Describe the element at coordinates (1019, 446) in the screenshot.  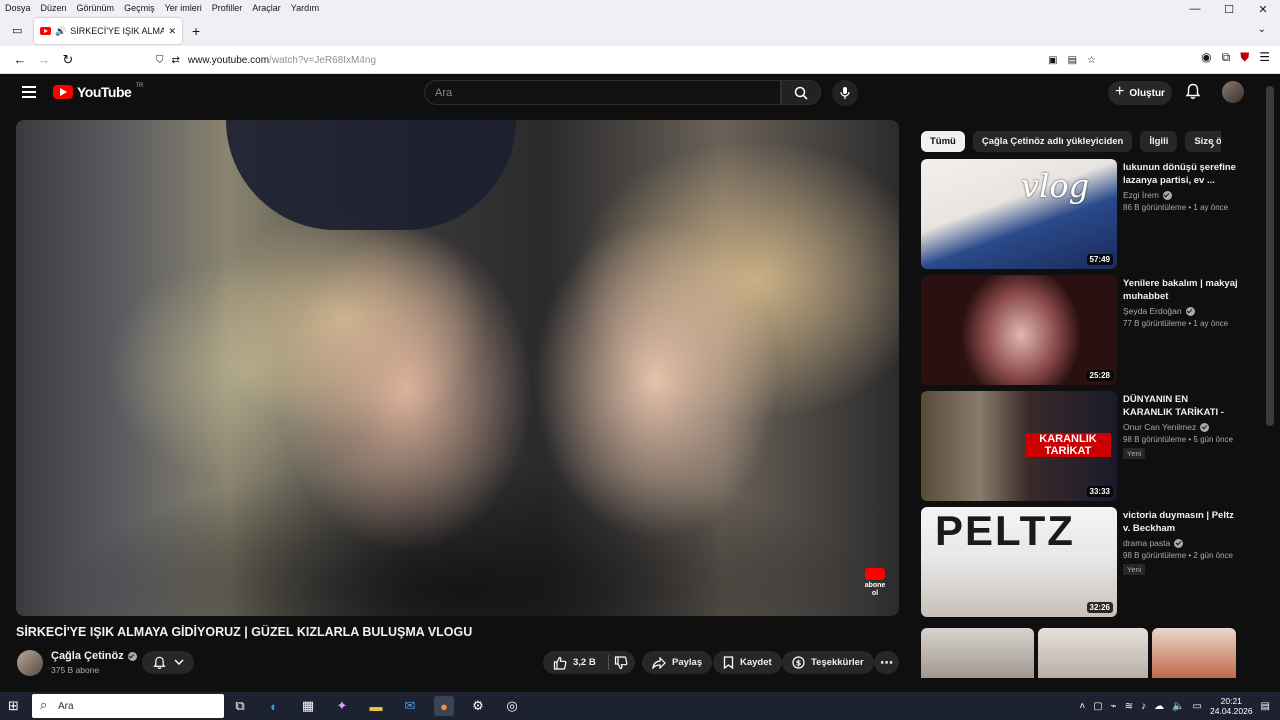
I see `video-thumbnail: KARANLIK TARİKAT 33:33` at that location.